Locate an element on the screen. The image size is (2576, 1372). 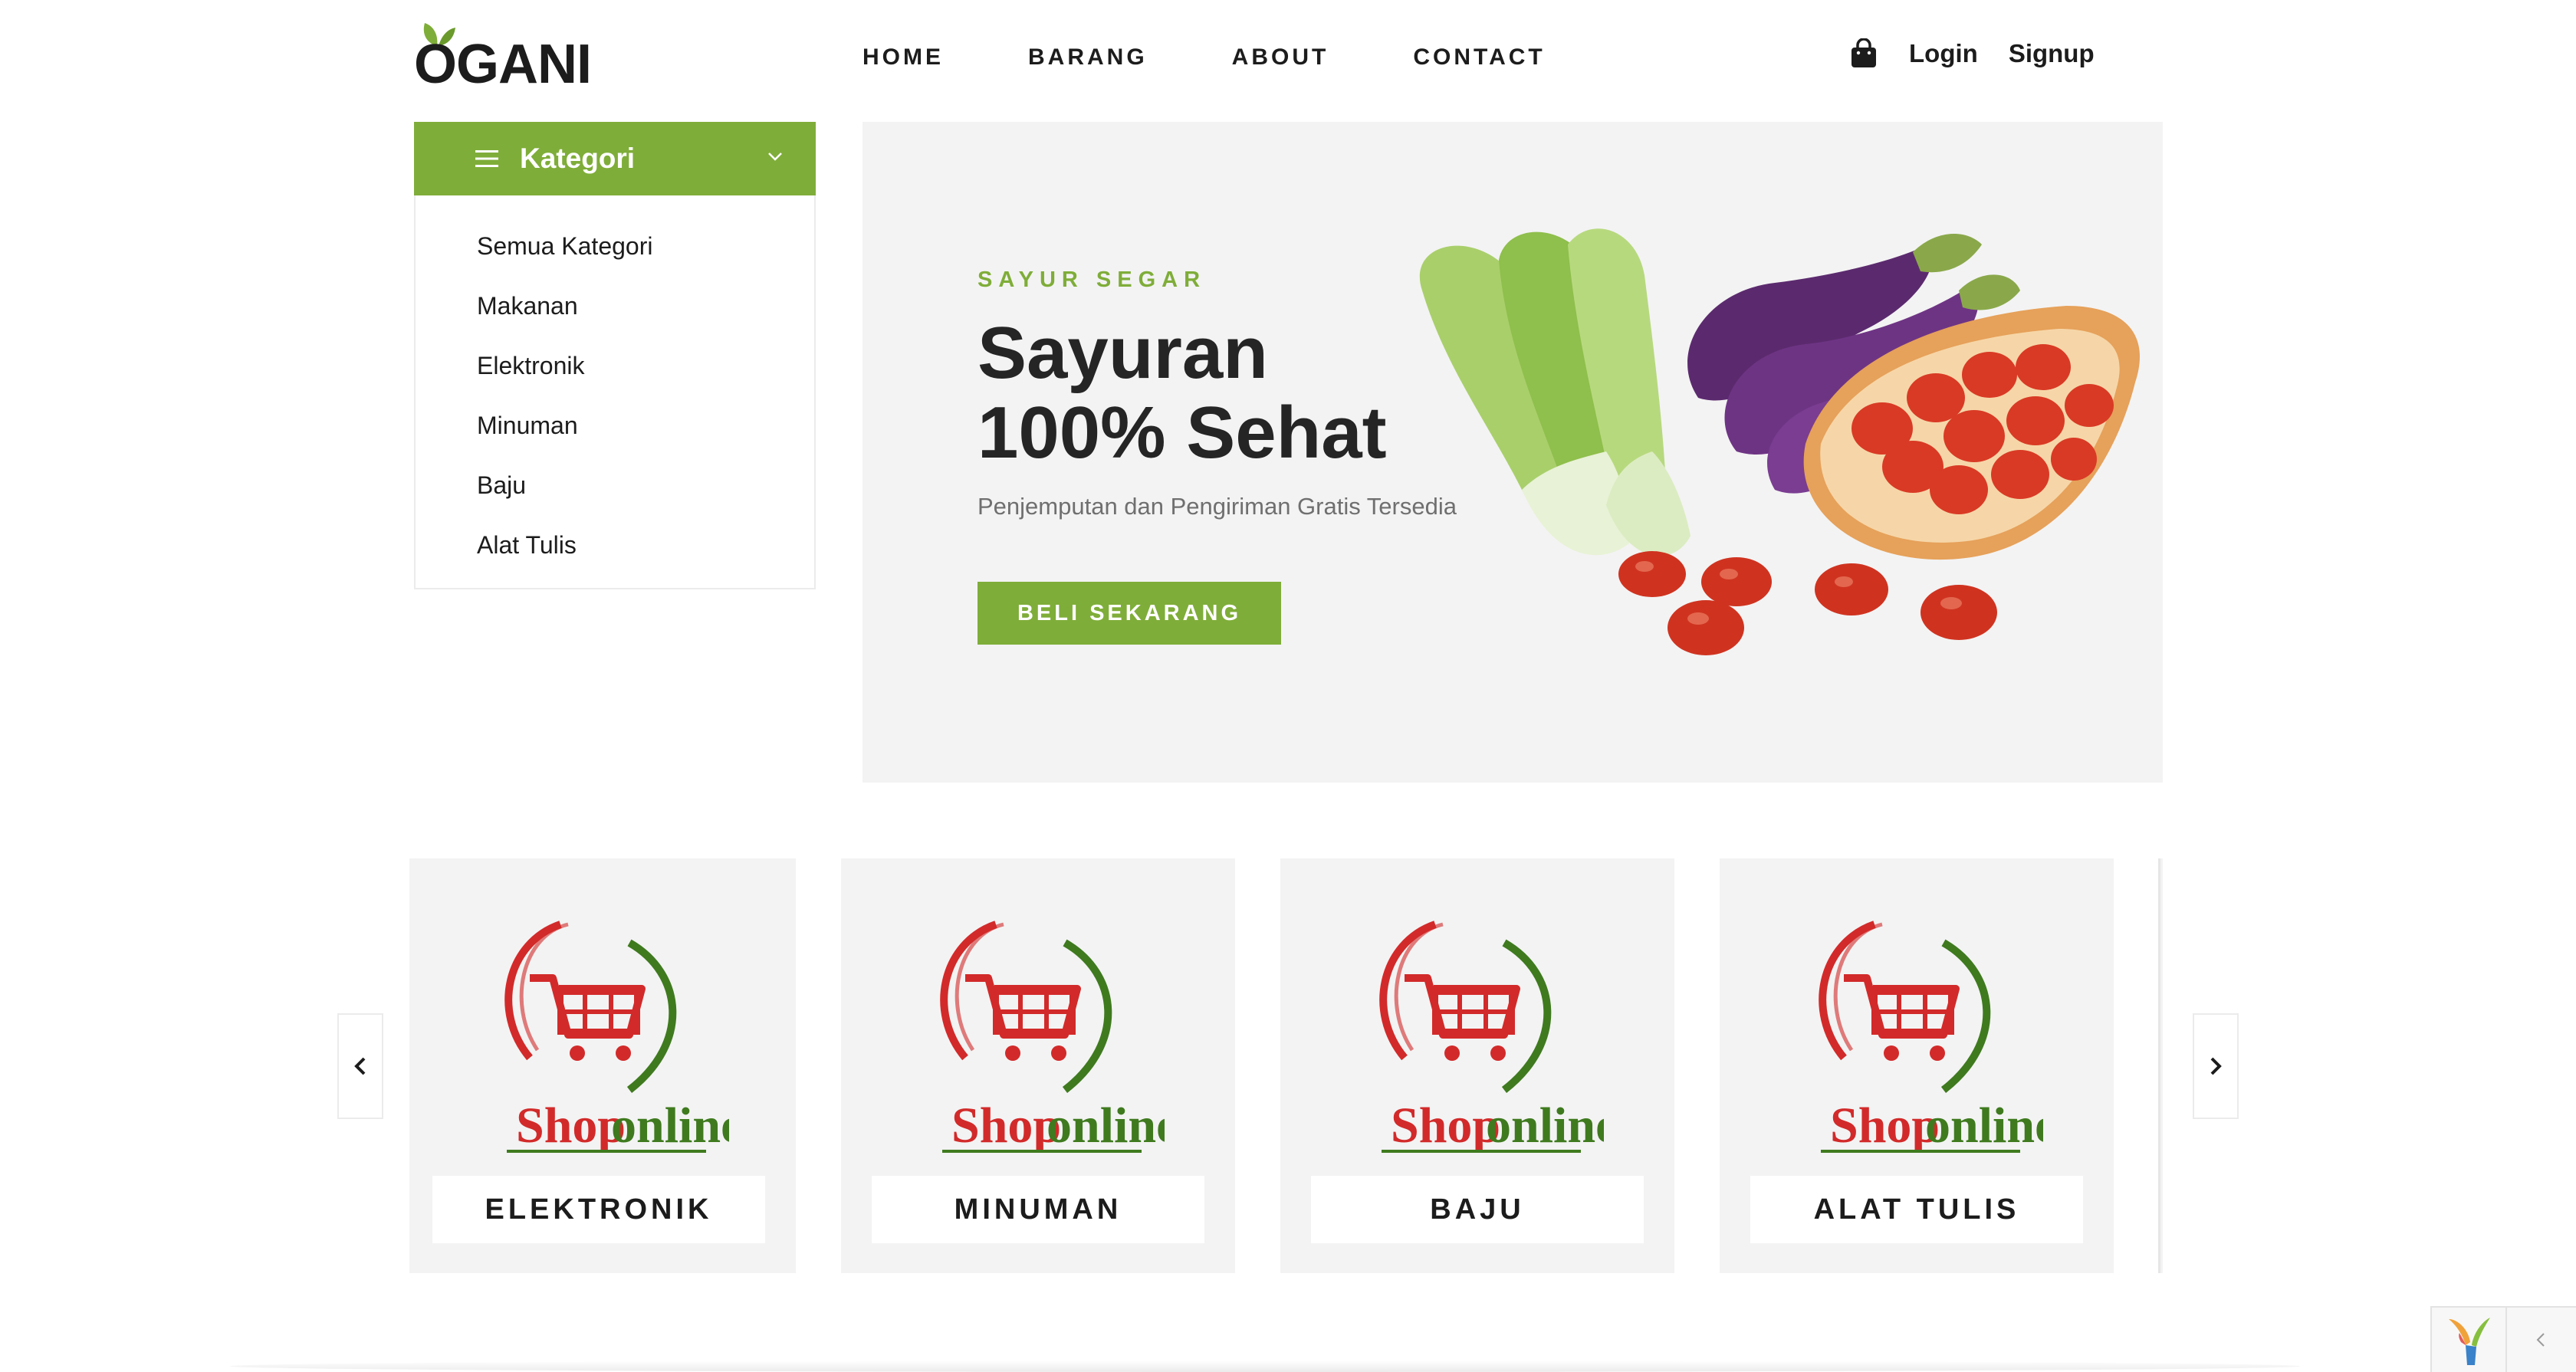
nav-contact: CONTACT is located at coordinates (1479, 57).